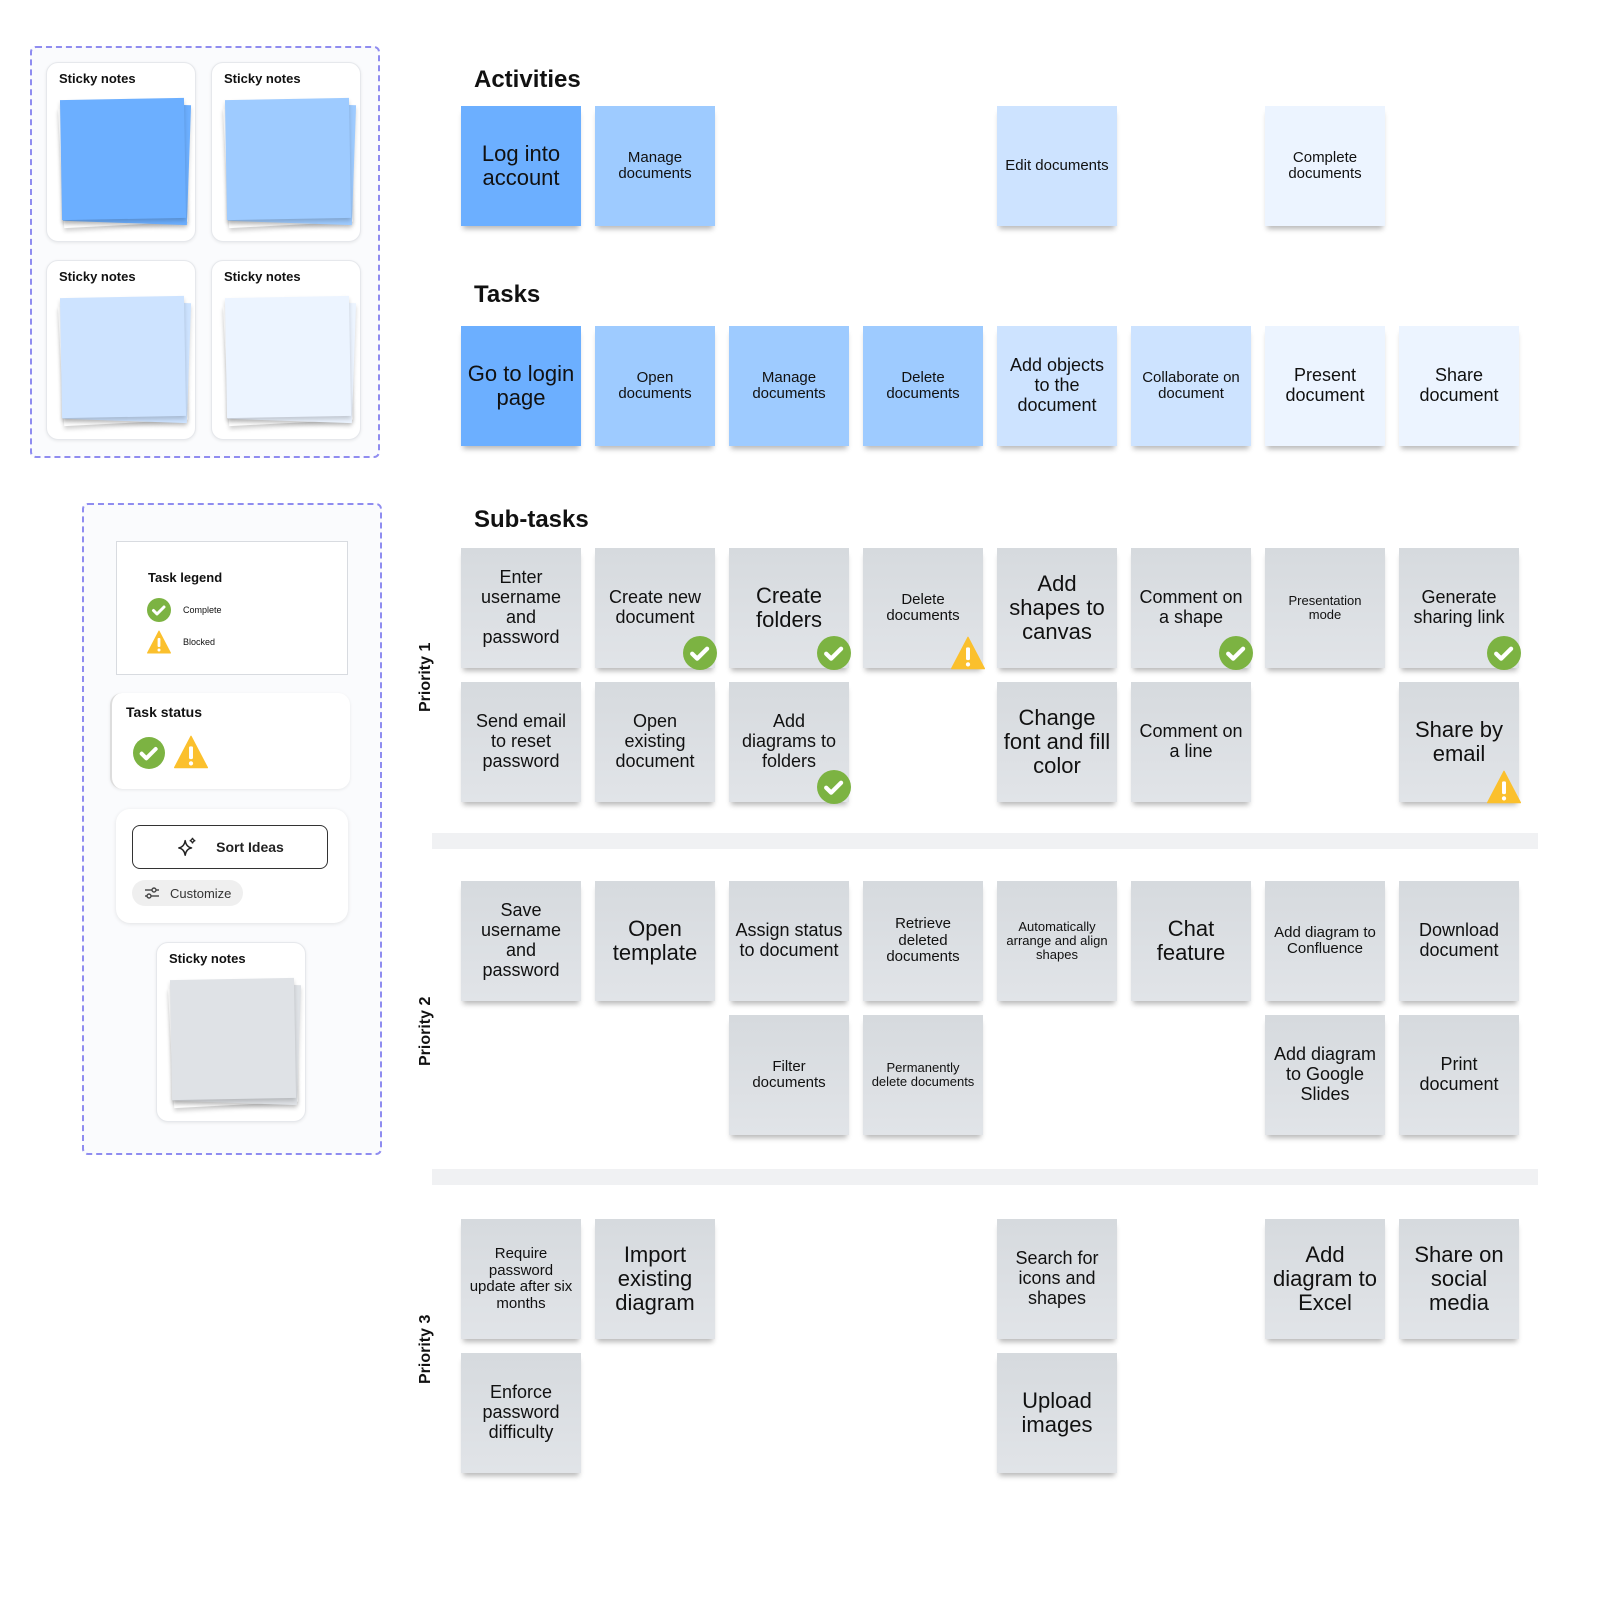 The width and height of the screenshot is (1600, 1600). What do you see at coordinates (425, 1031) in the screenshot?
I see `priority-label: Priority 2` at bounding box center [425, 1031].